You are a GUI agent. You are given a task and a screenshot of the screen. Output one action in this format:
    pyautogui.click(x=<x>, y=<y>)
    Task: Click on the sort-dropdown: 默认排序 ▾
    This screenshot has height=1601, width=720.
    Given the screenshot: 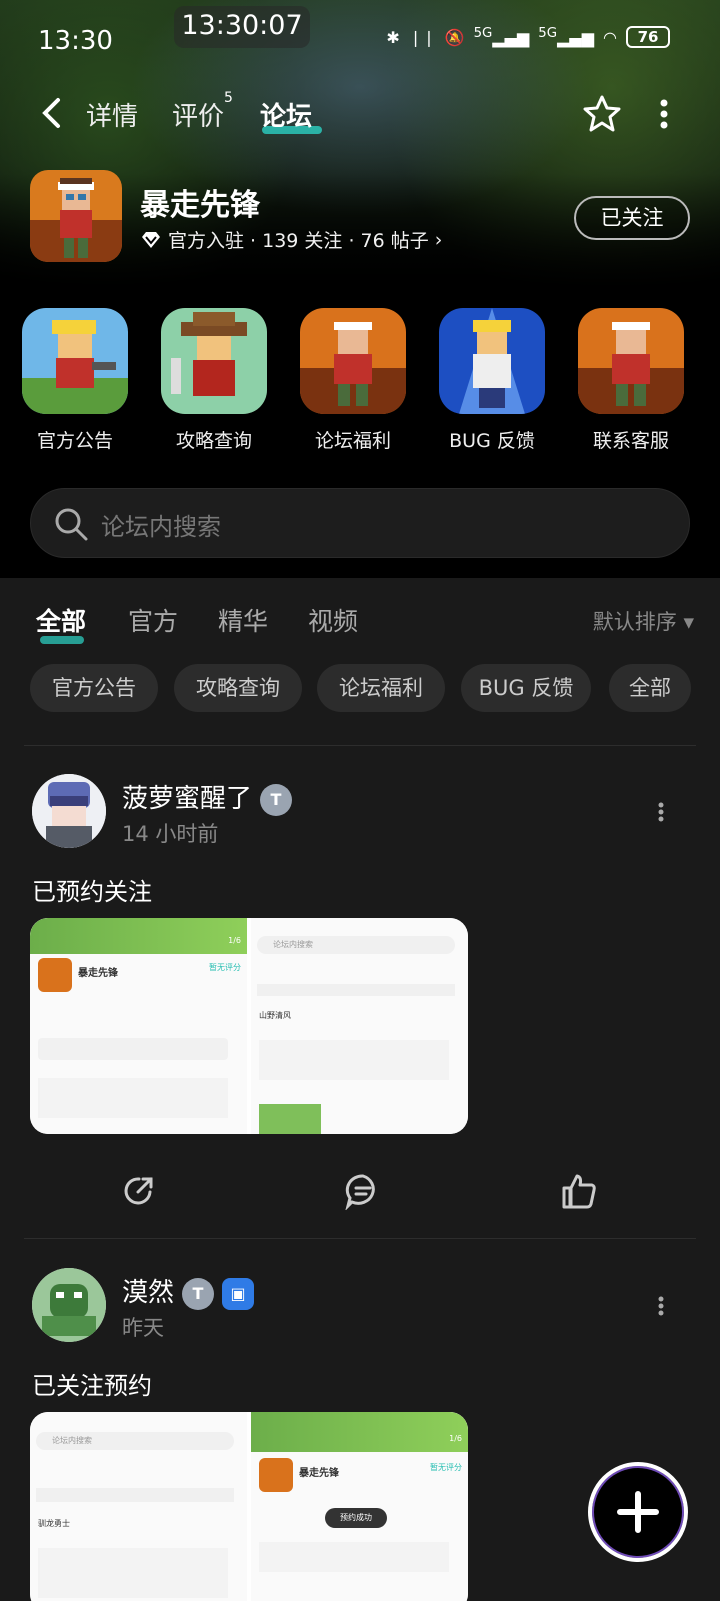 What is the action you would take?
    pyautogui.click(x=643, y=621)
    